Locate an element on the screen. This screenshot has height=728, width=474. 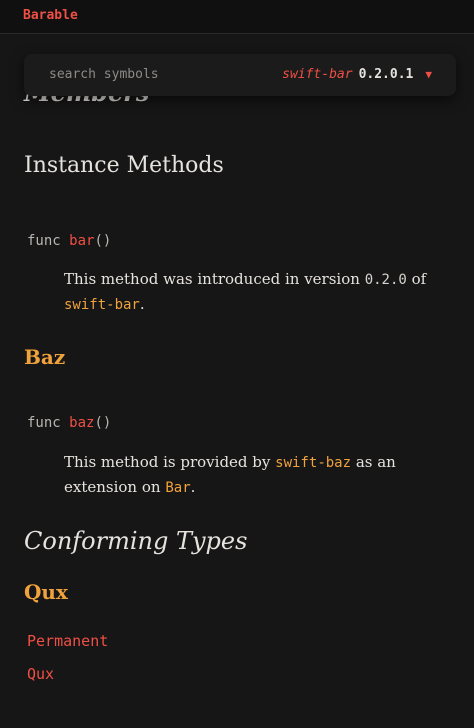
top-bar: Barable is located at coordinates (237, 17).